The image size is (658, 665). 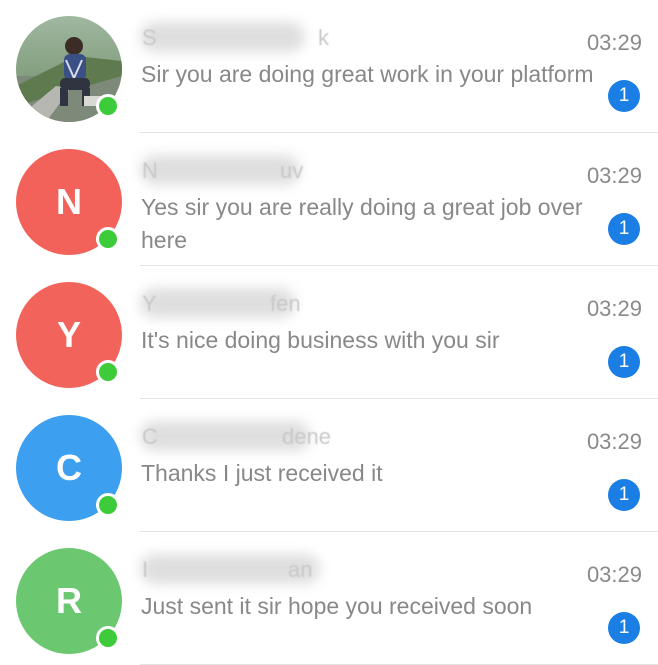 I want to click on avatar: Y, so click(x=69, y=335).